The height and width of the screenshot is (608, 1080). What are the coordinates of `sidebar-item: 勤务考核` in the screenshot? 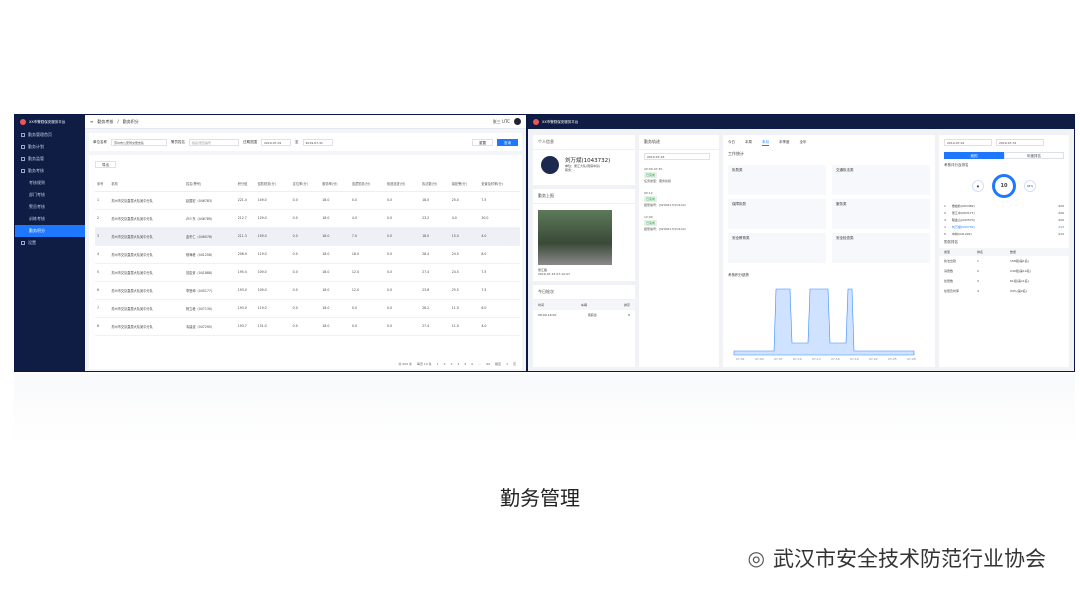 It's located at (50, 171).